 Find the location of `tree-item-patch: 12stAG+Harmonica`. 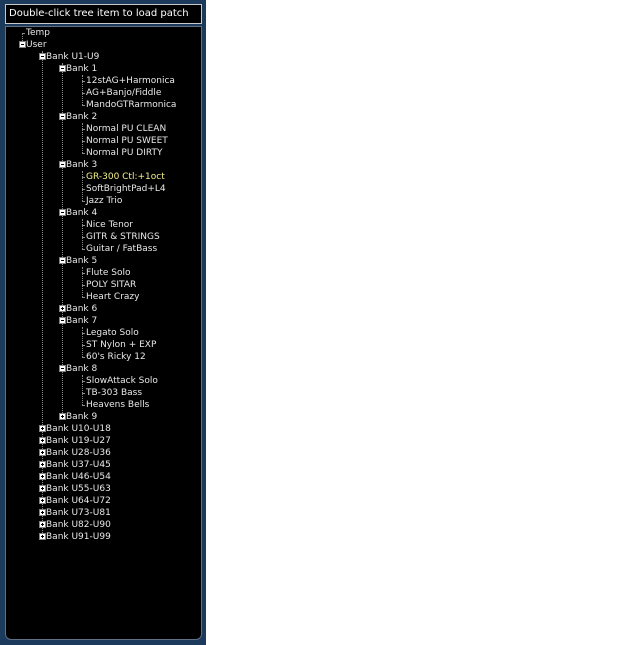

tree-item-patch: 12stAG+Harmonica is located at coordinates (130, 81).